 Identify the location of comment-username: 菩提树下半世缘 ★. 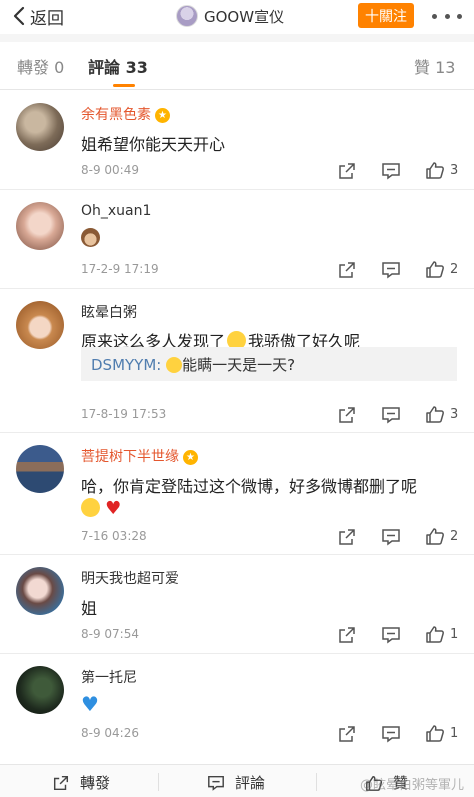
(139, 456).